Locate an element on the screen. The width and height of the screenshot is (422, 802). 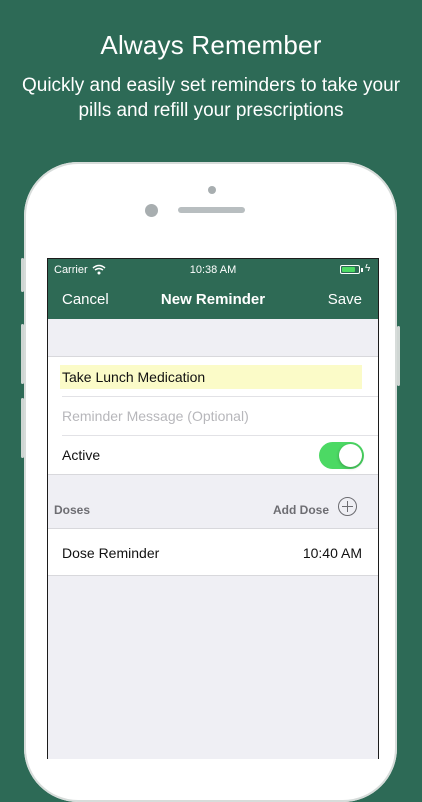
active-label: Active is located at coordinates (81, 455).